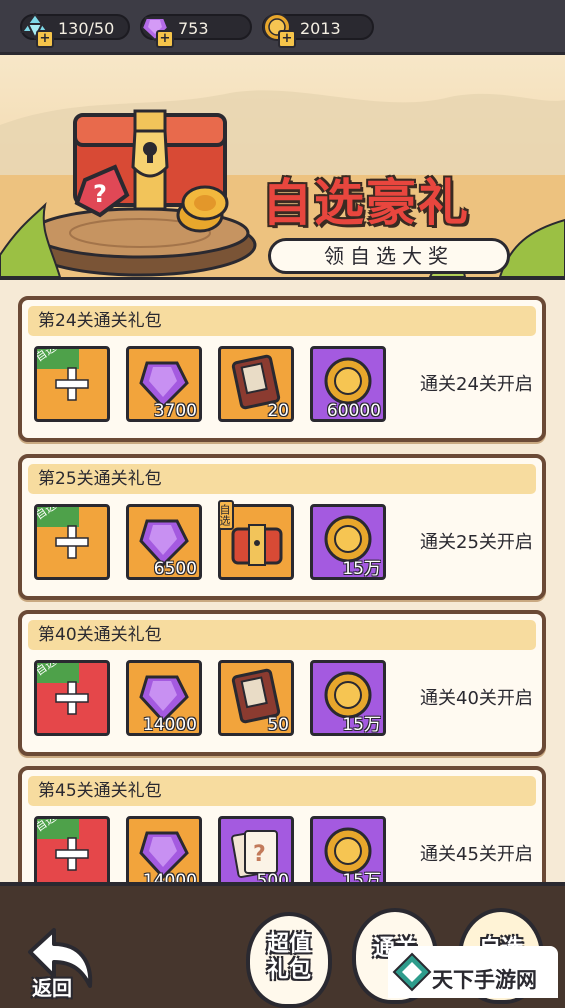 Image resolution: width=565 pixels, height=1008 pixels. What do you see at coordinates (366, 203) in the screenshot?
I see `banner-title: 自选豪礼` at bounding box center [366, 203].